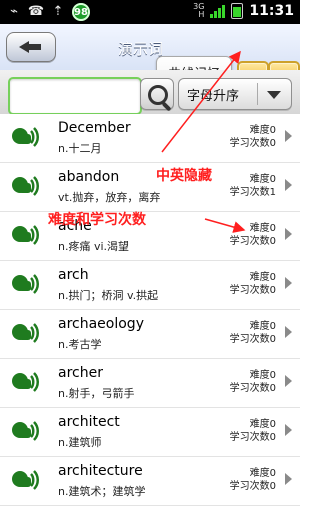  I want to click on annotation-difficulty-and-count: 难度和学习次数, so click(97, 220).